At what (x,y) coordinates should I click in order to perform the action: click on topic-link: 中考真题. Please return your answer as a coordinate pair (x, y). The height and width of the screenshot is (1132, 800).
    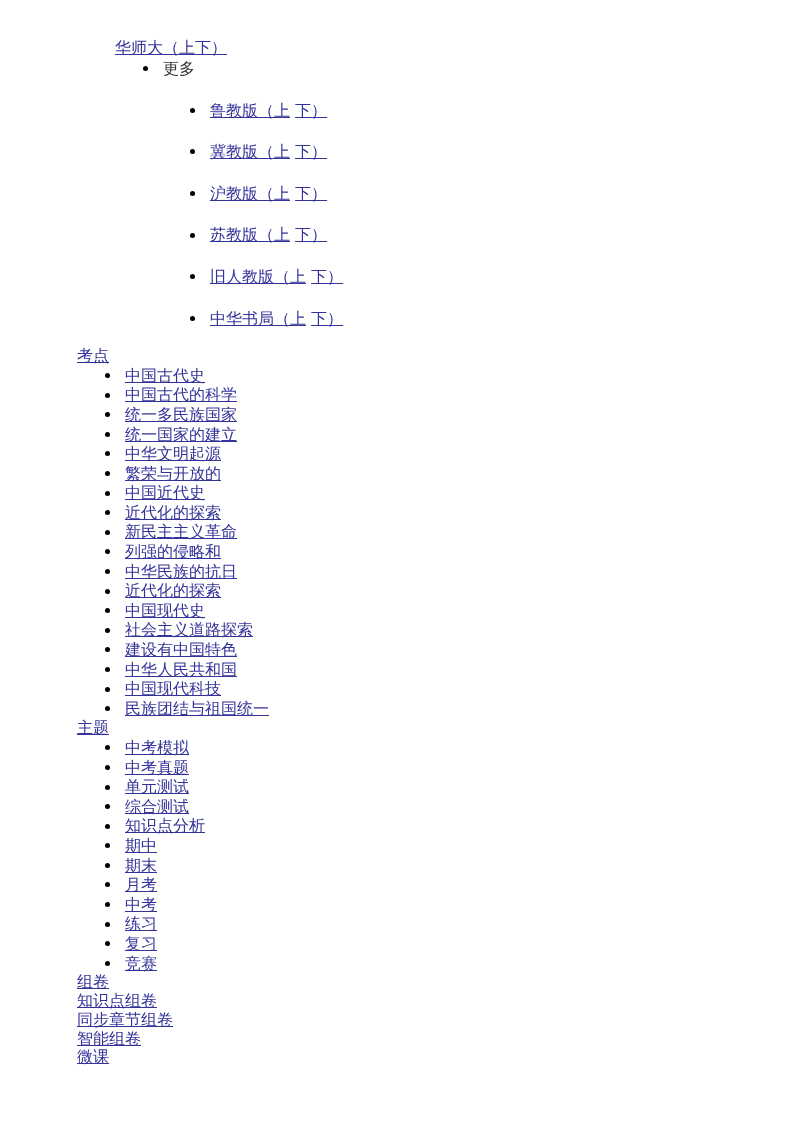
    Looking at the image, I should click on (157, 767).